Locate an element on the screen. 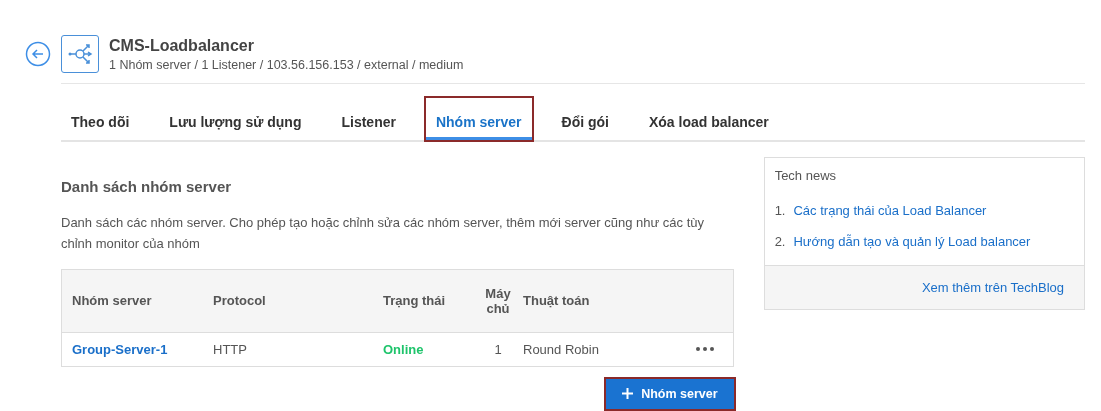 The height and width of the screenshot is (411, 1101). column-header: Protocol is located at coordinates (240, 301).